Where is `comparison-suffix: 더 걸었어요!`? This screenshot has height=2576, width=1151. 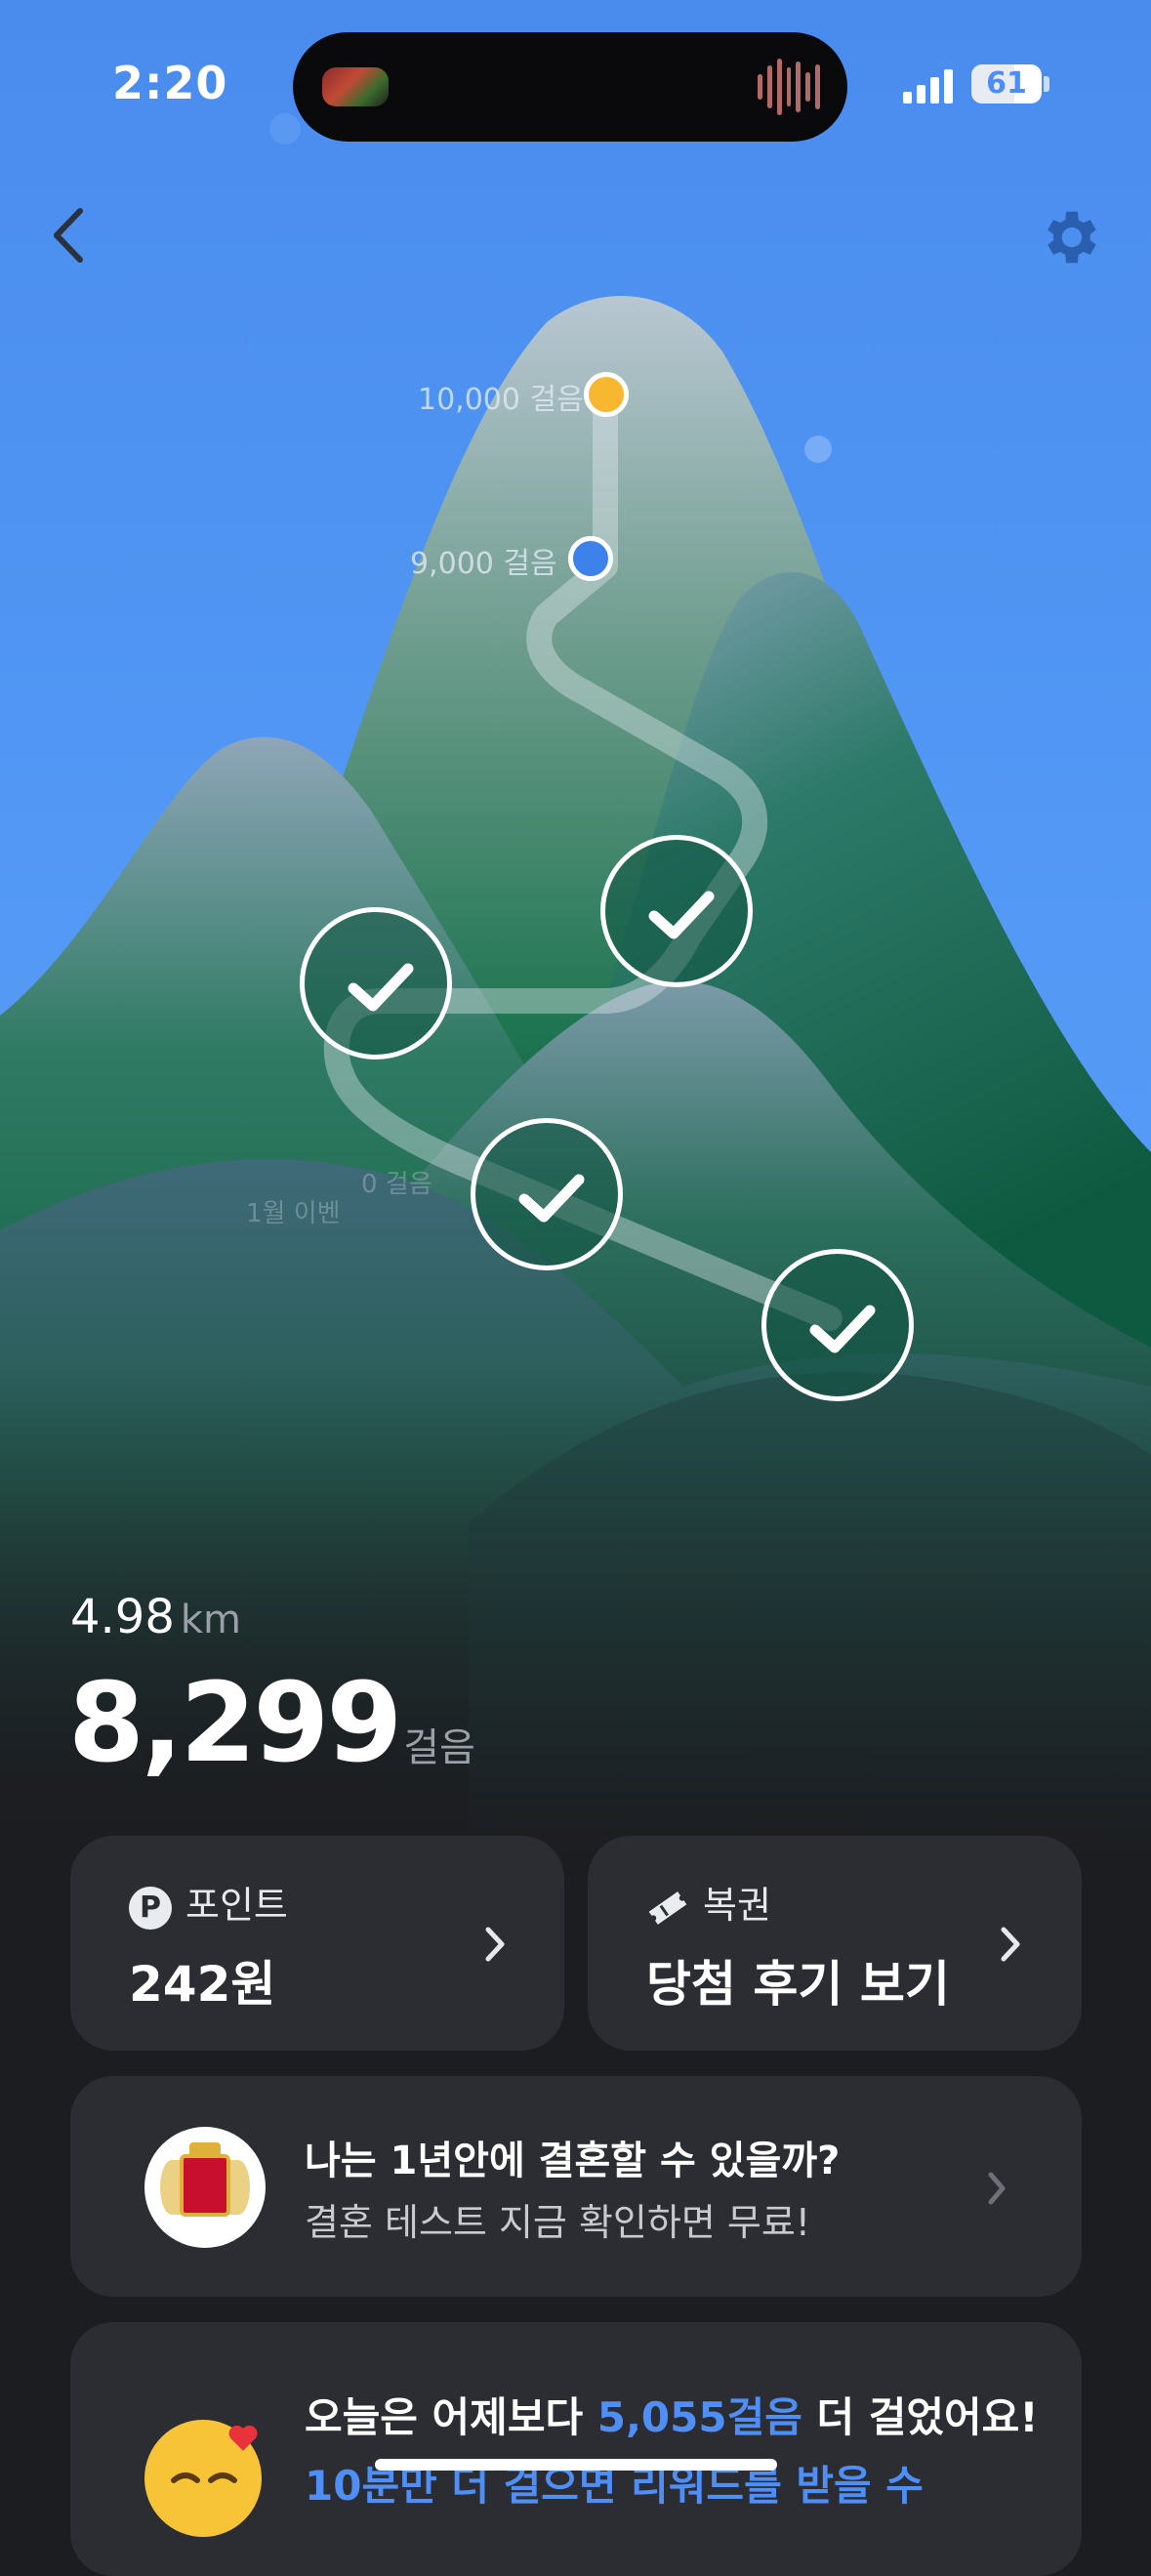 comparison-suffix: 더 걸었어요! is located at coordinates (920, 2417).